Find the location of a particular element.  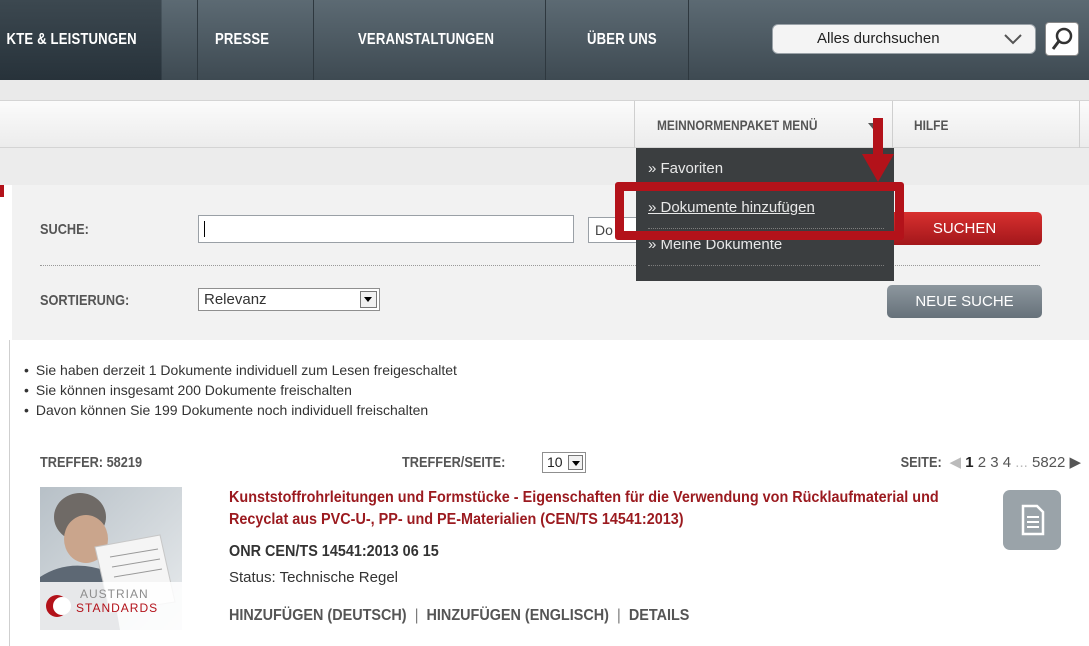

menu-item-favoriten: » Favoriten is located at coordinates (685, 168).